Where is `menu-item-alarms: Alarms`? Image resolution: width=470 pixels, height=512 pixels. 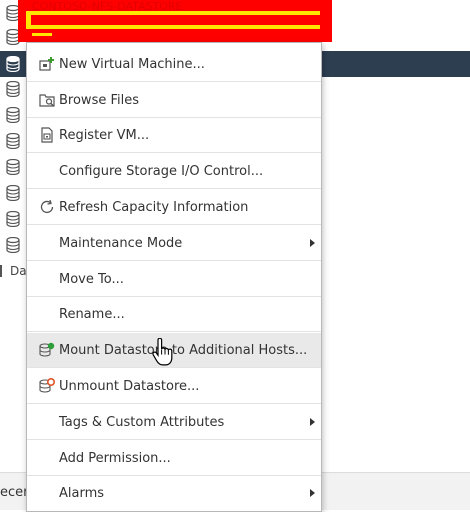
menu-item-alarms: Alarms is located at coordinates (174, 493).